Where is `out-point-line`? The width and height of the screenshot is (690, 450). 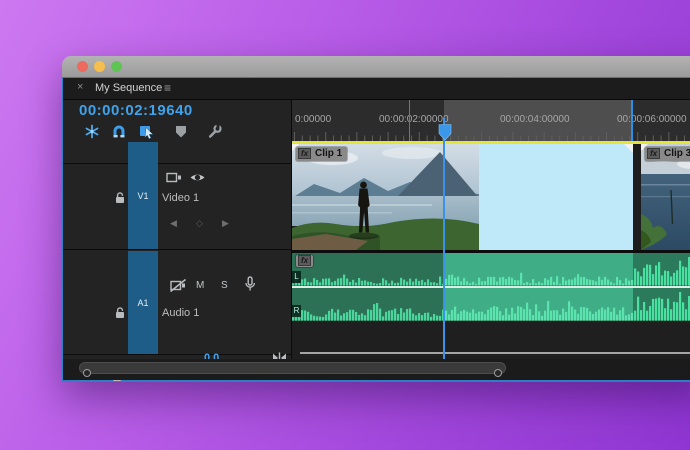
out-point-line is located at coordinates (632, 120).